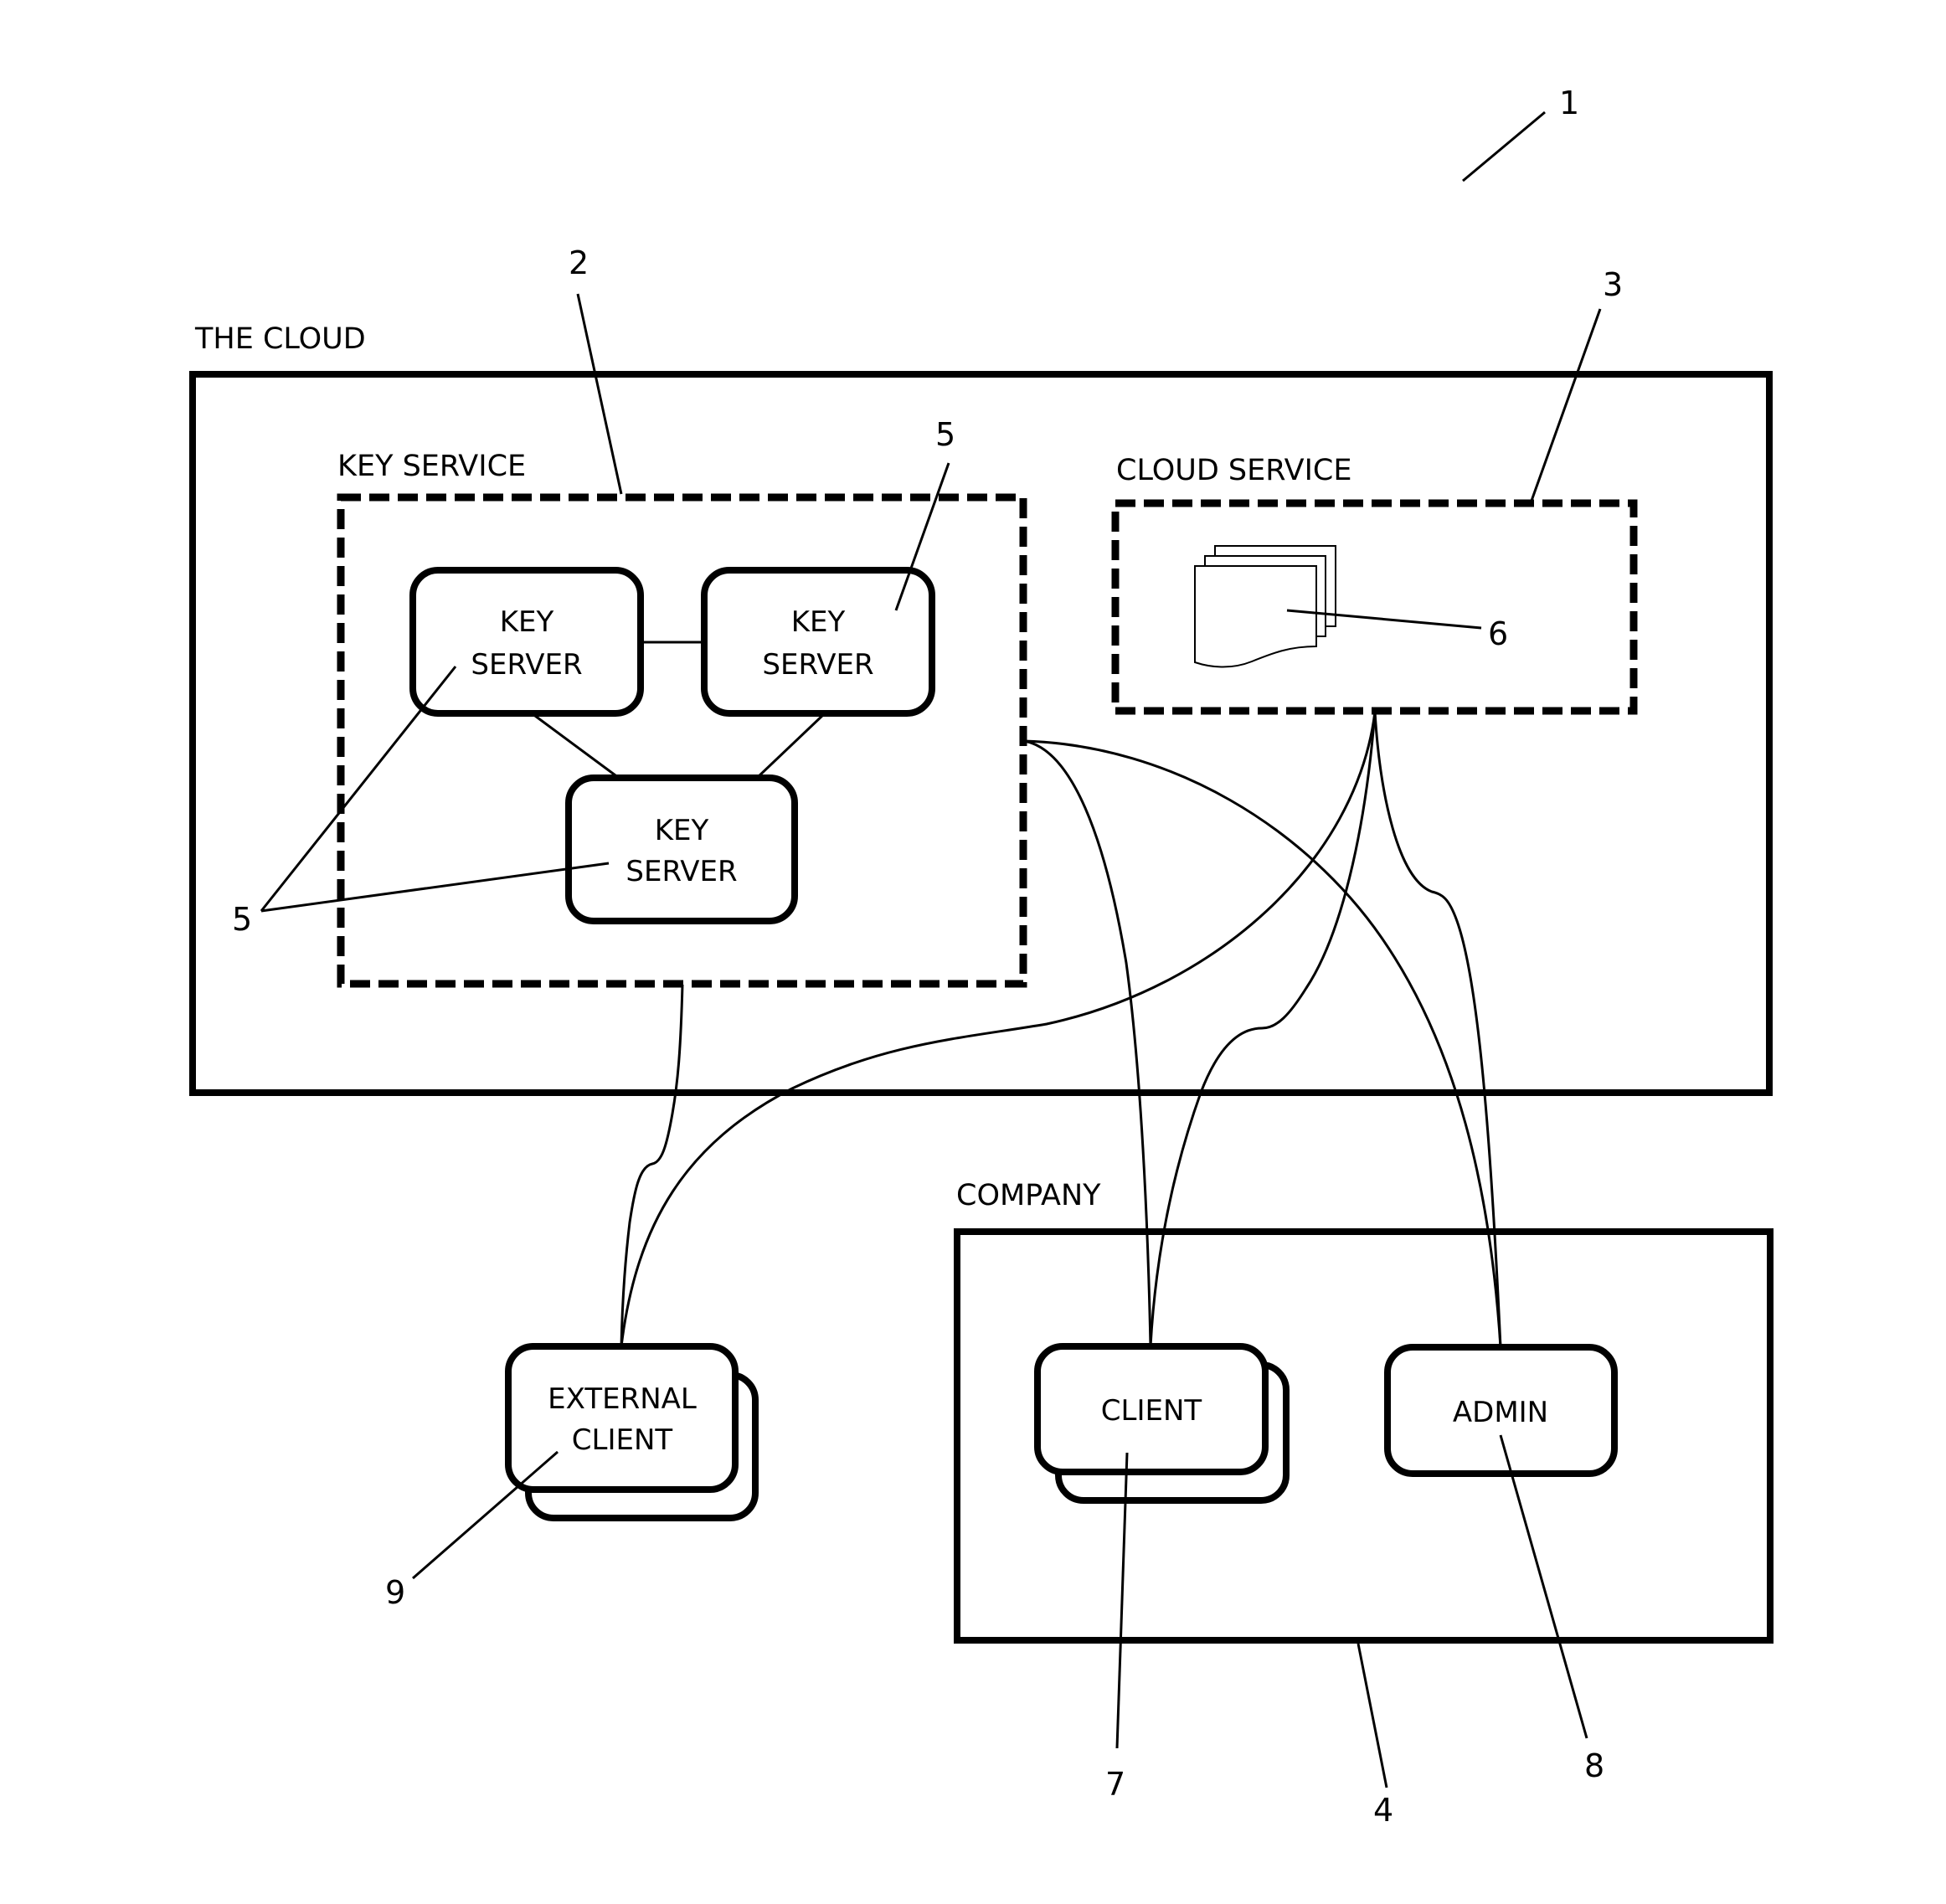  I want to click on link-server2-server3, so click(790, 746).